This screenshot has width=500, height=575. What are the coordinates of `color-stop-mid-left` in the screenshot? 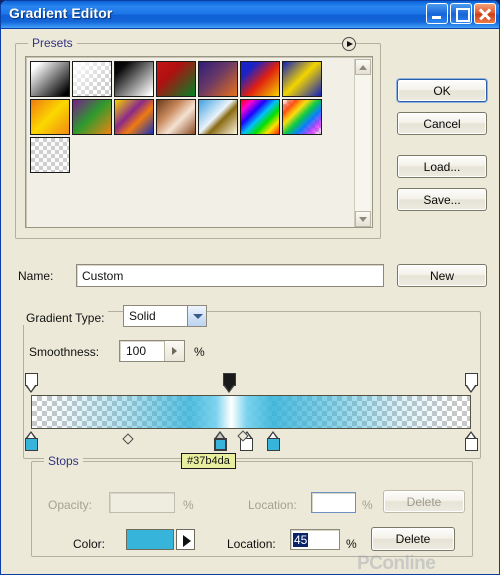 It's located at (220, 441).